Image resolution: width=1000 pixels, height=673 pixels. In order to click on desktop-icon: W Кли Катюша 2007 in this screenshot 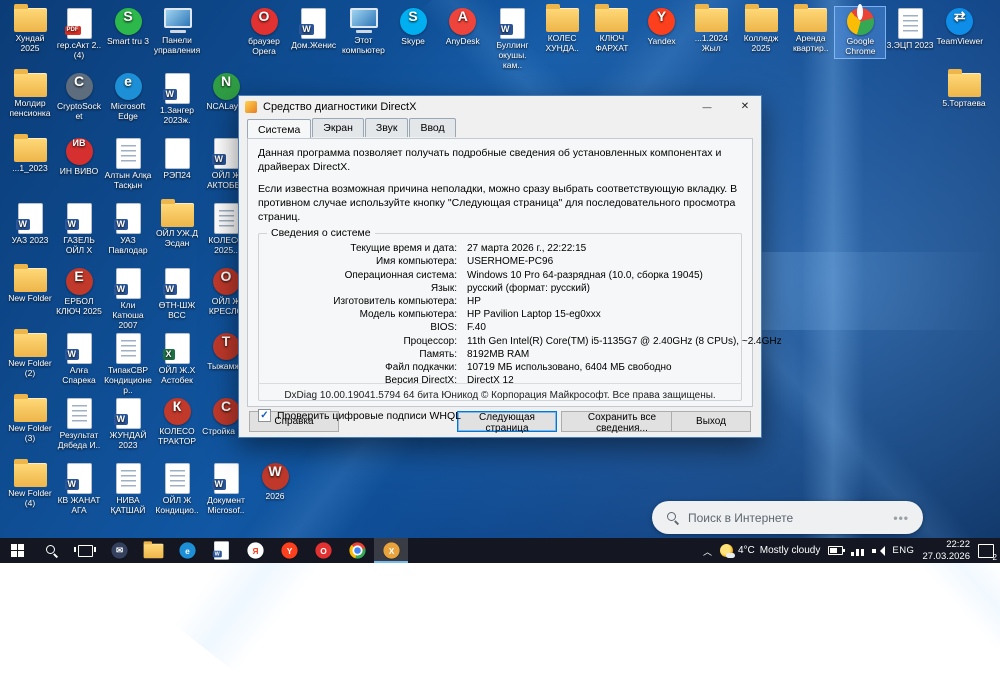, I will do `click(128, 299)`.